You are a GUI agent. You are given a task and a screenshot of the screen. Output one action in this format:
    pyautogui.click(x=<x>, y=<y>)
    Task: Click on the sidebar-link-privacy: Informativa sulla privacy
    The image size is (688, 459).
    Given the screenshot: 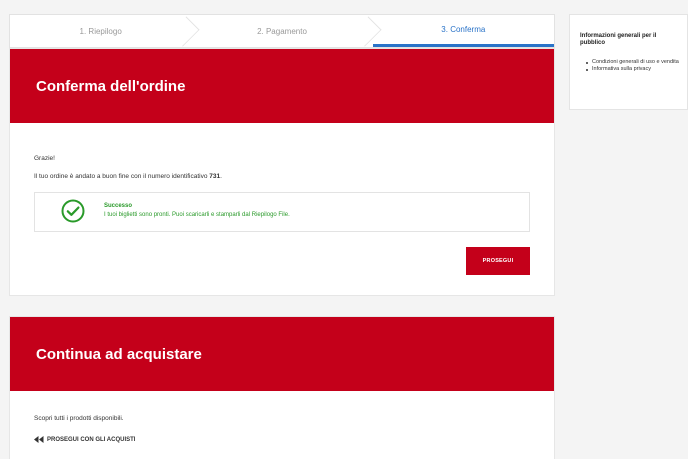 What is the action you would take?
    pyautogui.click(x=632, y=69)
    